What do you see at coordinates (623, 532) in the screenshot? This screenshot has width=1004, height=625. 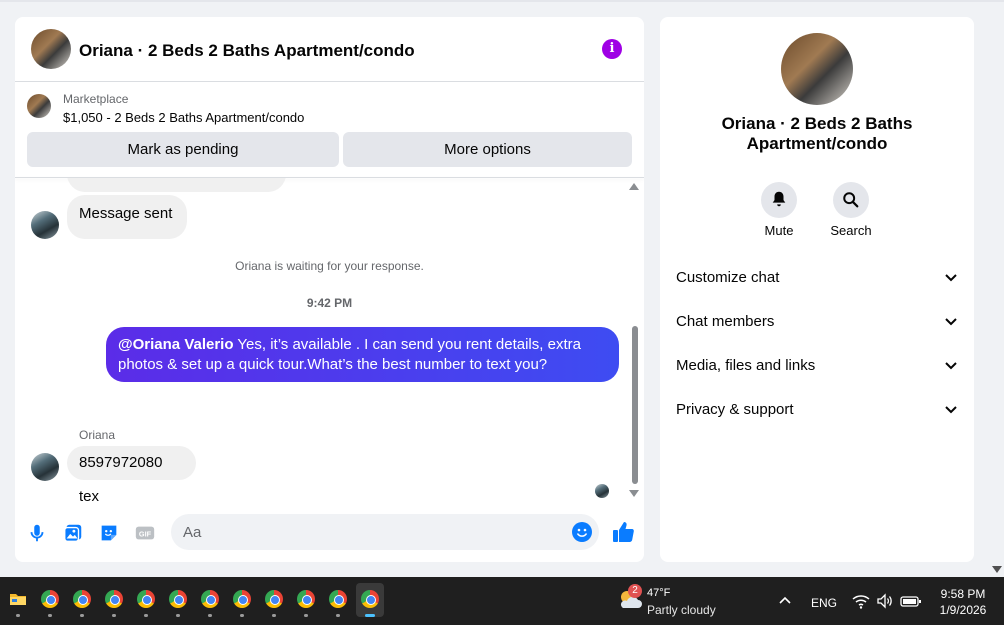 I see `thumbs-up-icon` at bounding box center [623, 532].